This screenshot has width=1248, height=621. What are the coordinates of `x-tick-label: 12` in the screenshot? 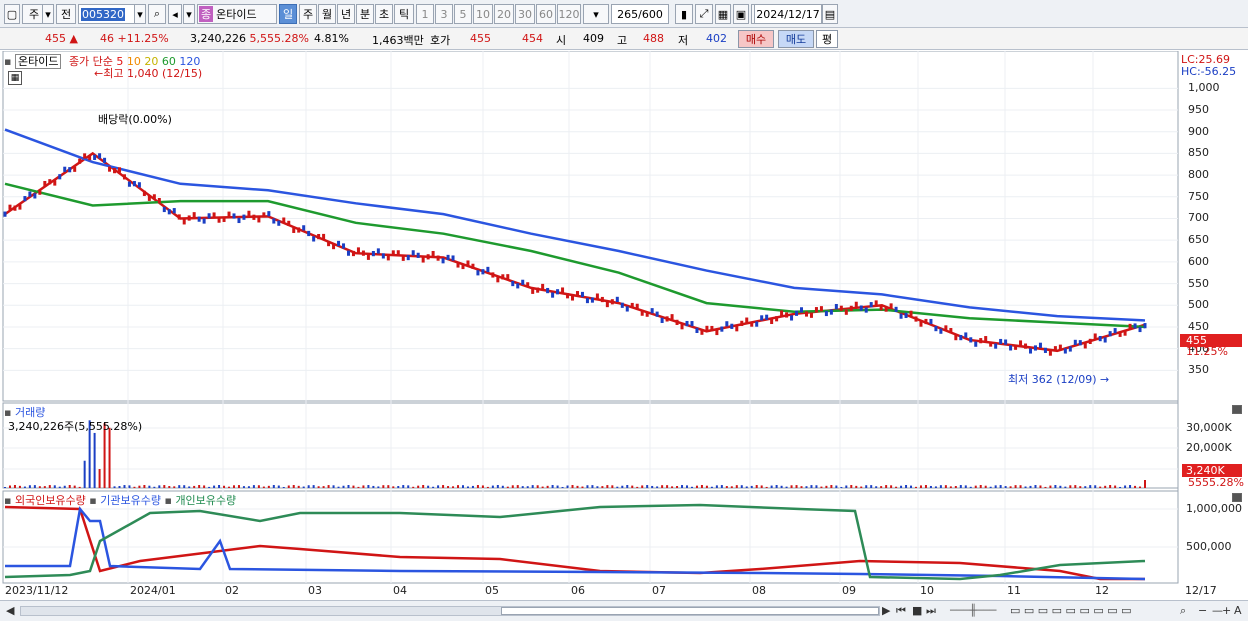 It's located at (1102, 590).